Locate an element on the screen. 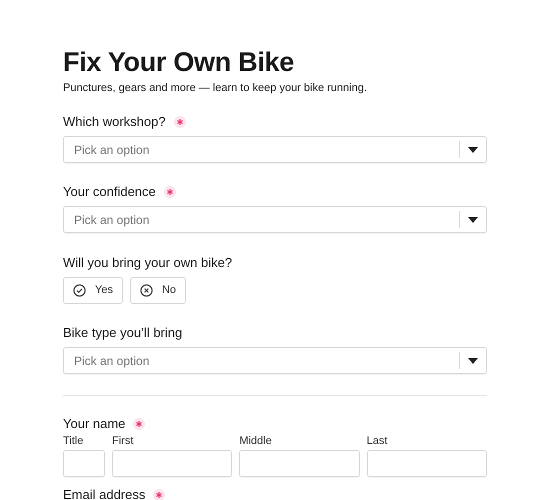 This screenshot has height=500, width=550. subfield-label: Title is located at coordinates (73, 441).